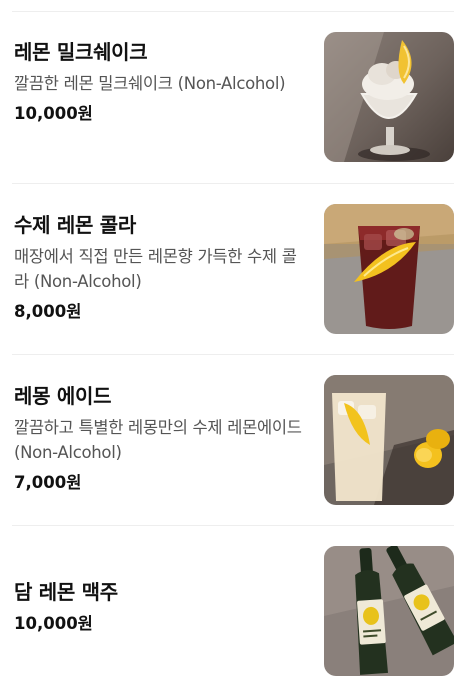 The image size is (460, 693). I want to click on lemon-milkshake-photo-icon, so click(389, 97).